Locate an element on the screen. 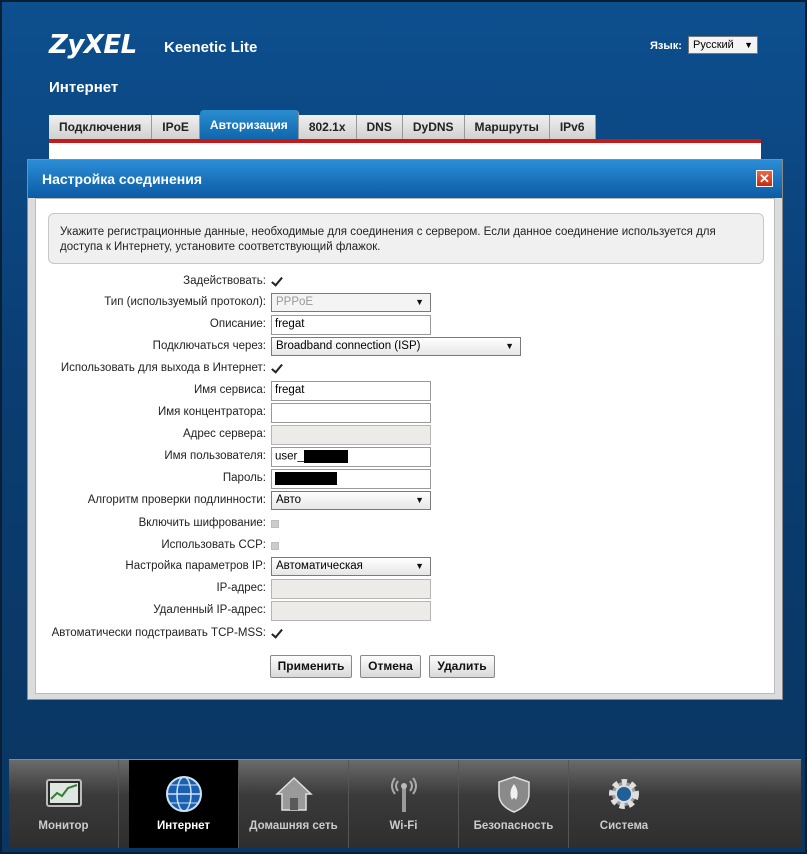 The width and height of the screenshot is (807, 854). language-select: Русский ▼ is located at coordinates (723, 45).